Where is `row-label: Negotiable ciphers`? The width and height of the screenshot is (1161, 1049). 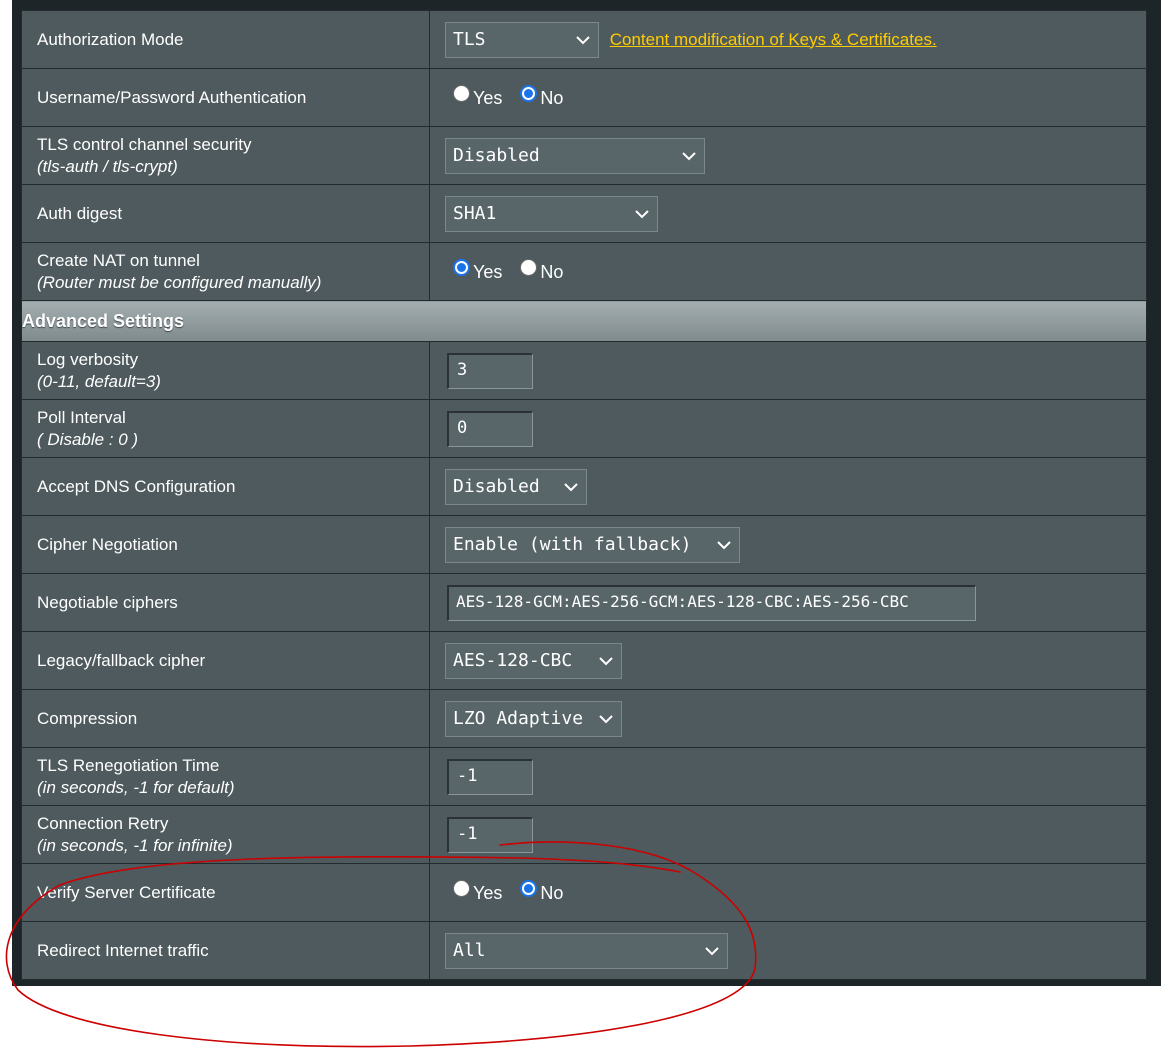 row-label: Negotiable ciphers is located at coordinates (225, 602).